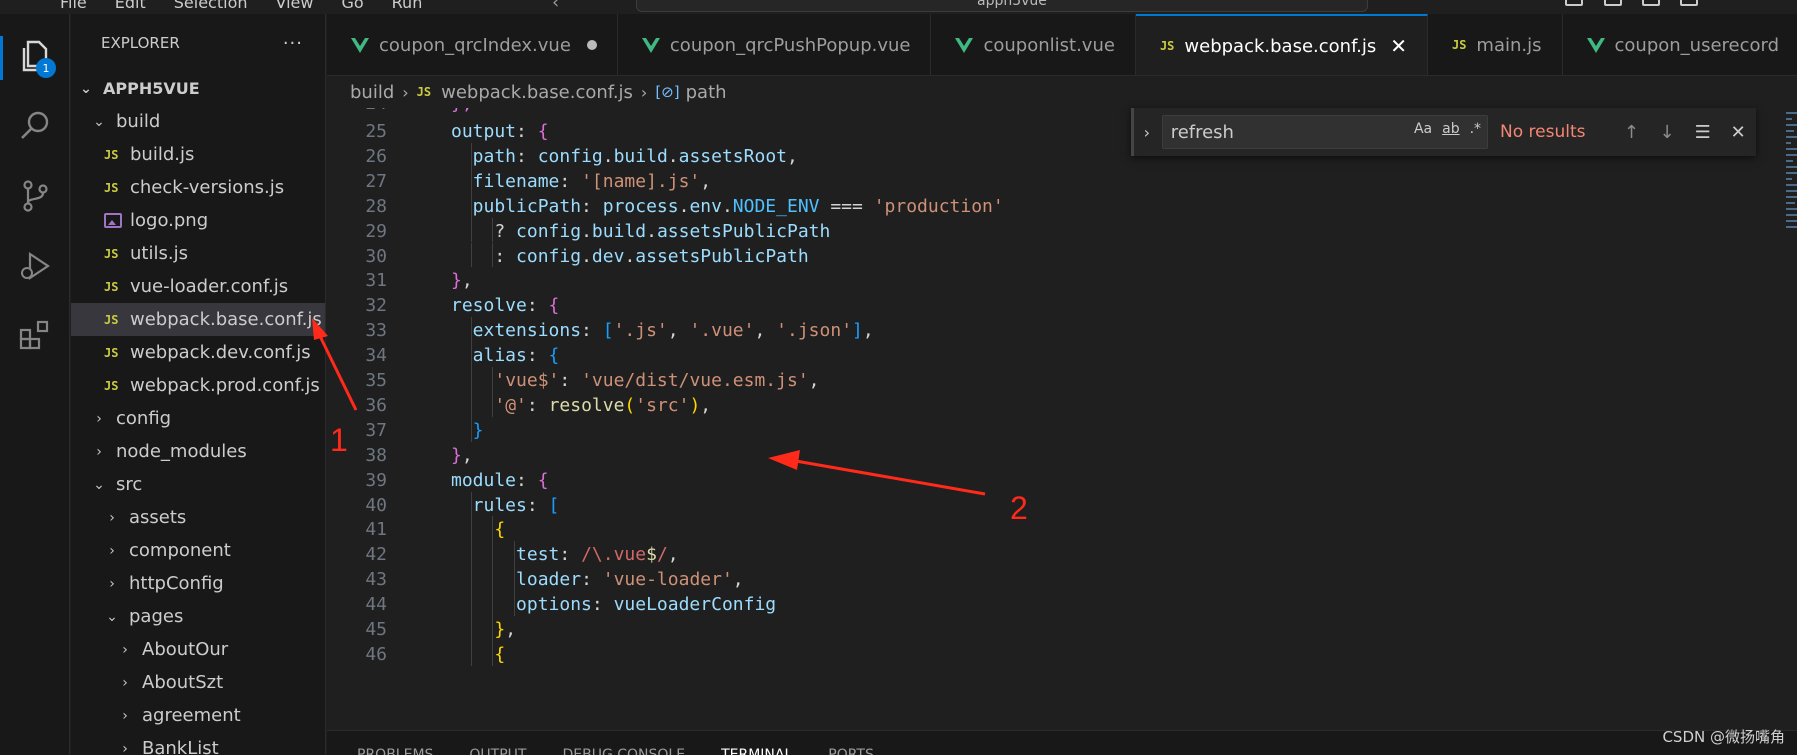  What do you see at coordinates (1019, 508) in the screenshot?
I see `annotation-label-2: 2` at bounding box center [1019, 508].